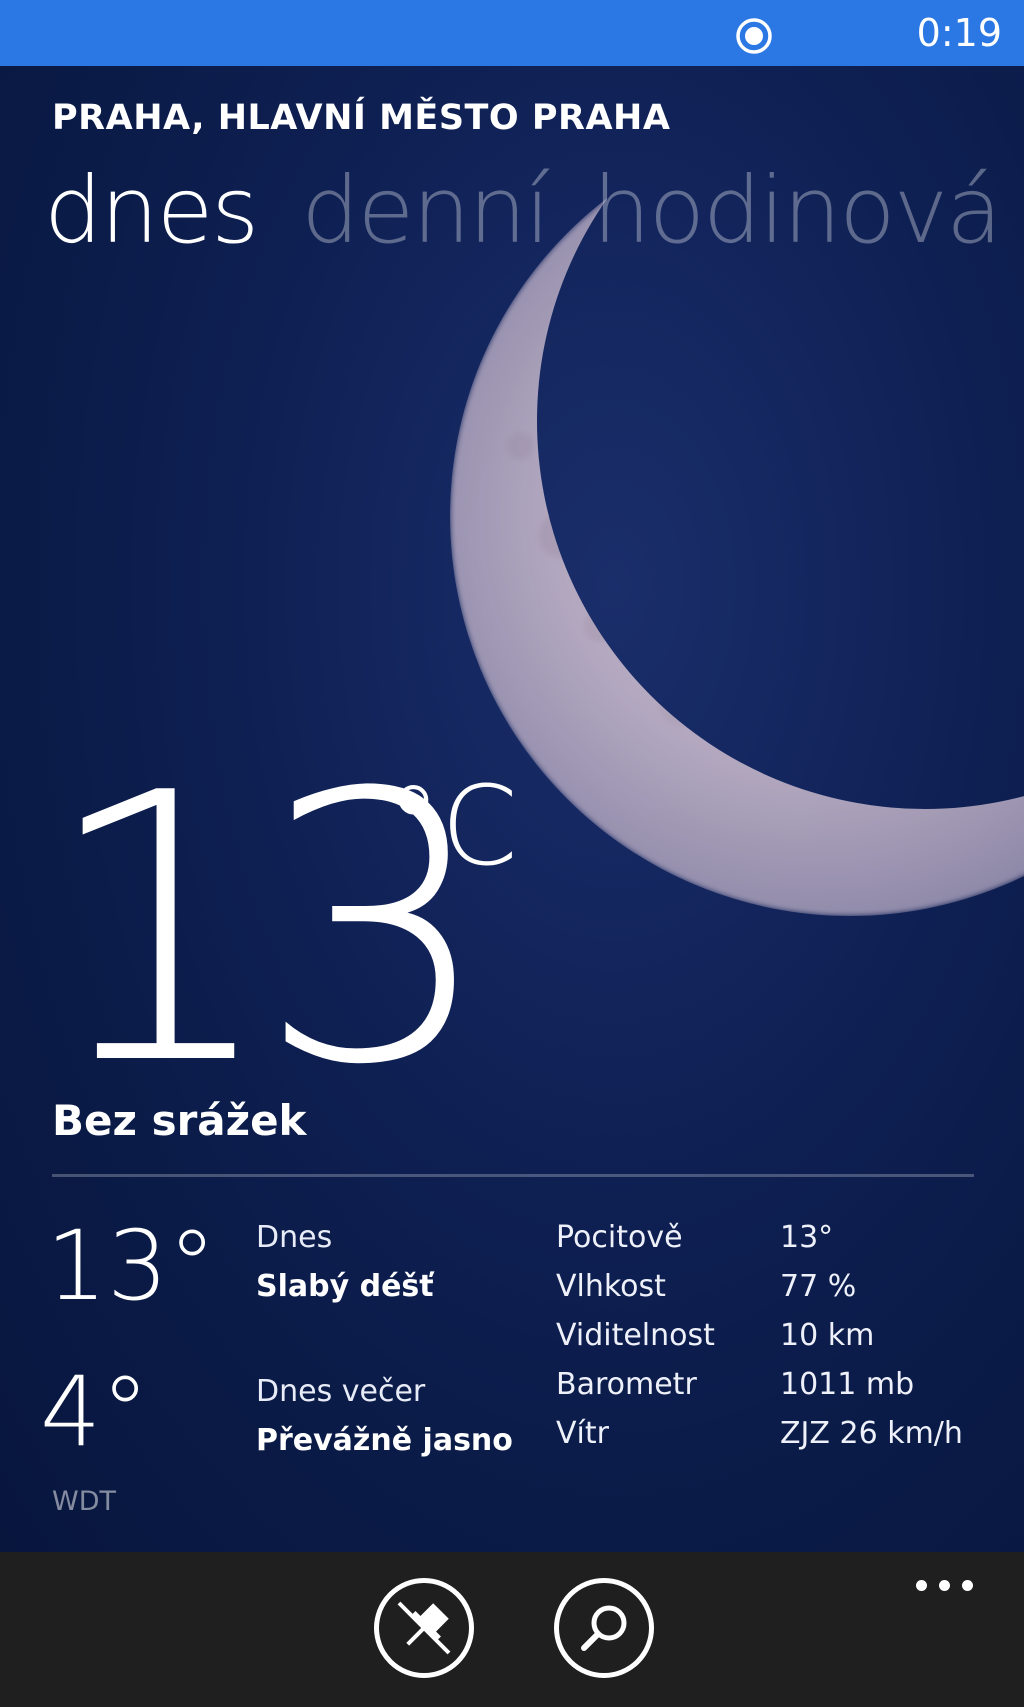 The image size is (1024, 1707). What do you see at coordinates (635, 1335) in the screenshot?
I see `detail-label-visibility: Viditelnost` at bounding box center [635, 1335].